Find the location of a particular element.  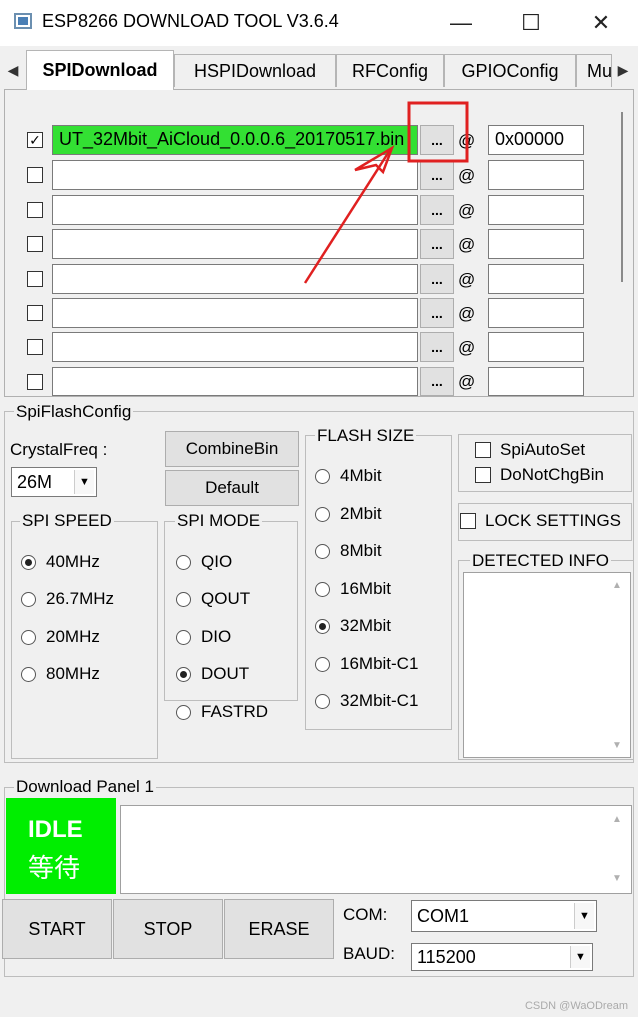

spi-speed-label: SPI SPEED is located at coordinates (67, 521).